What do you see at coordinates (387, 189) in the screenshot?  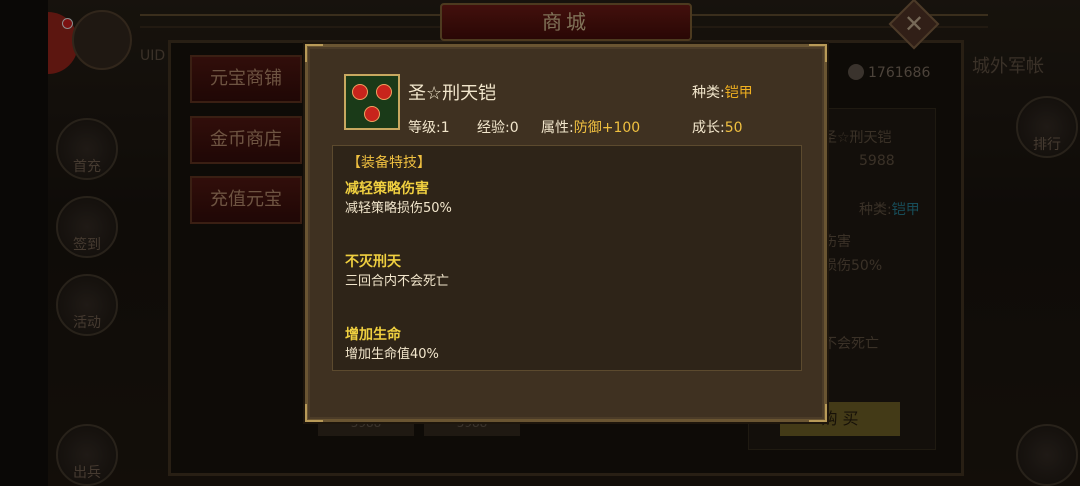 I see `skill-title: 减轻策略伤害` at bounding box center [387, 189].